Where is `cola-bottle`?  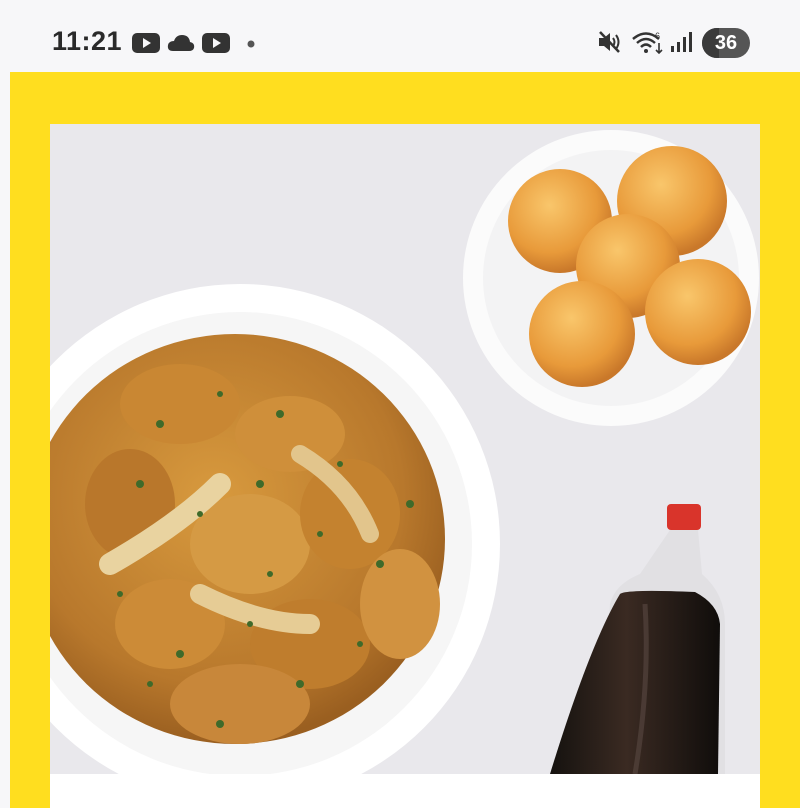 cola-bottle is located at coordinates (636, 639).